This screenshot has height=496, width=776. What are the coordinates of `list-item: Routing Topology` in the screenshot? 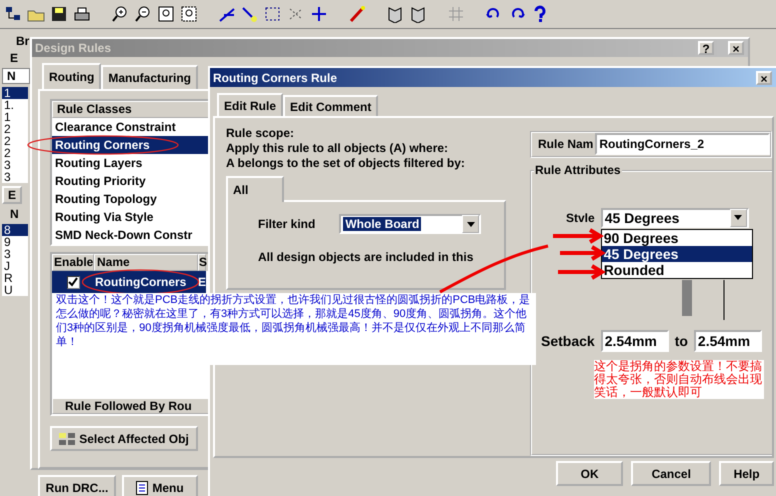 It's located at (131, 199).